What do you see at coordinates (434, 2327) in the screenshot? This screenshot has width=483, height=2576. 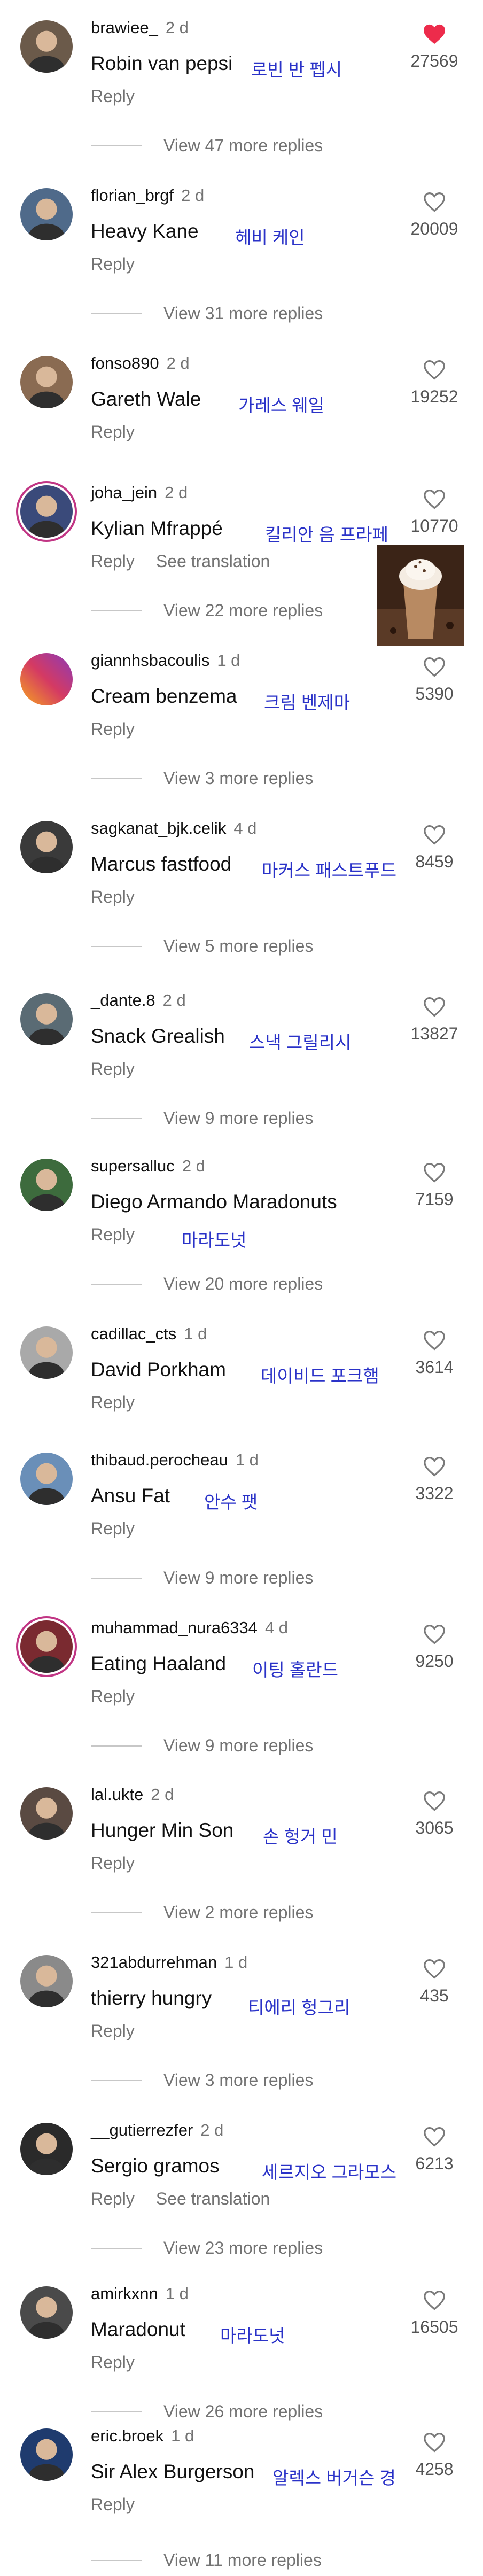 I see `like-count: 16505` at bounding box center [434, 2327].